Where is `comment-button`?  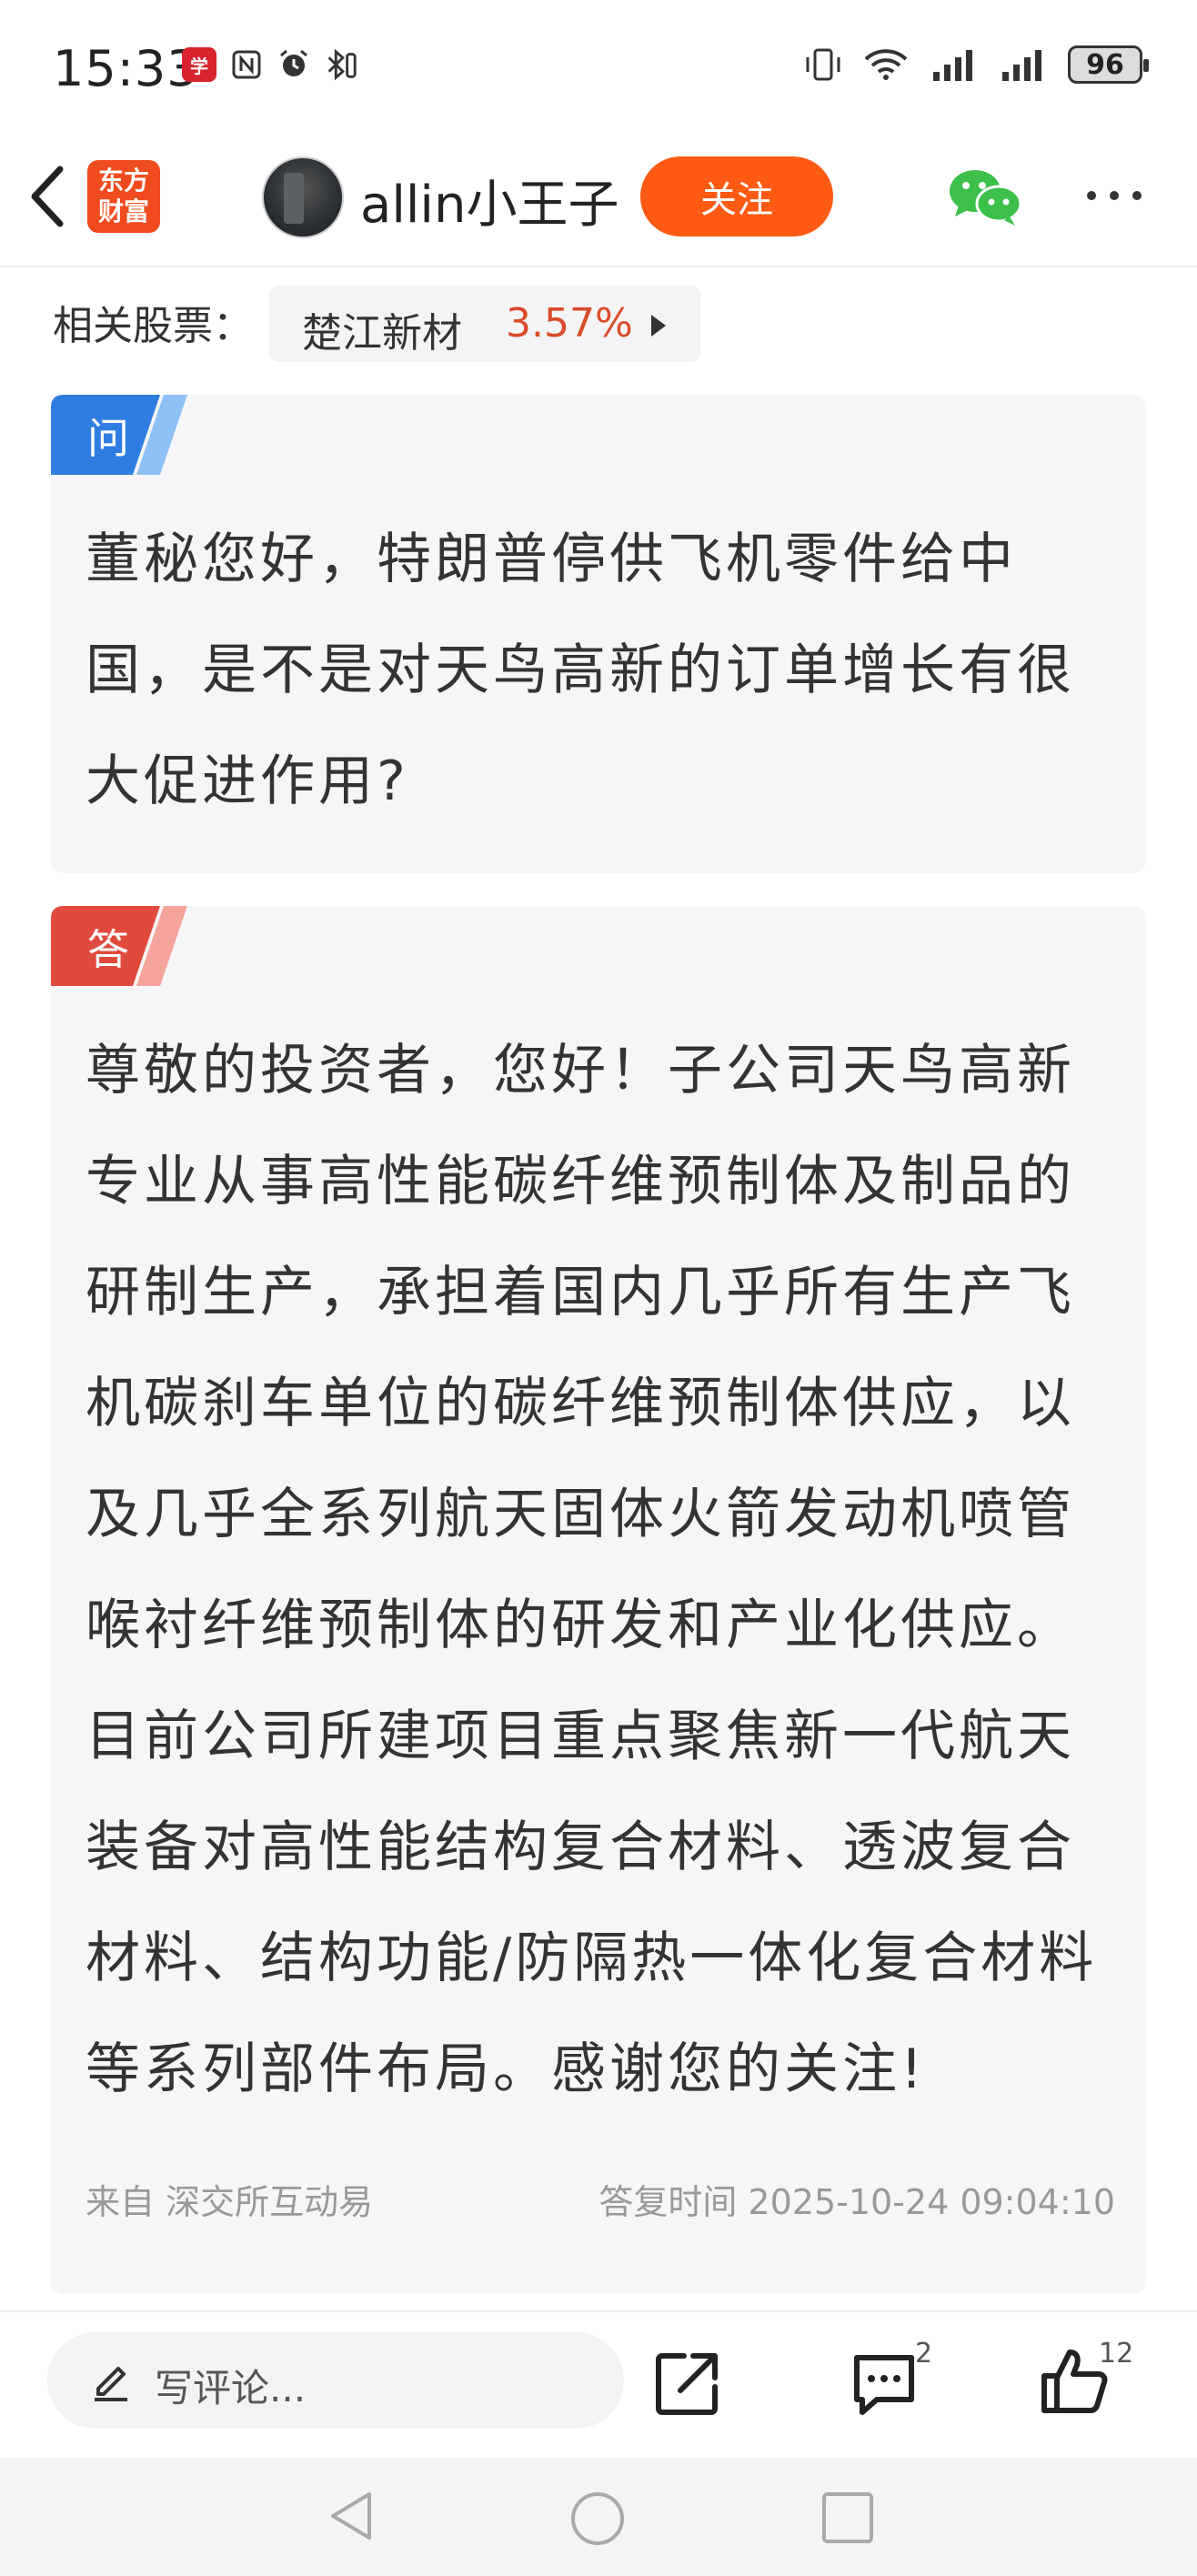 comment-button is located at coordinates (884, 2385).